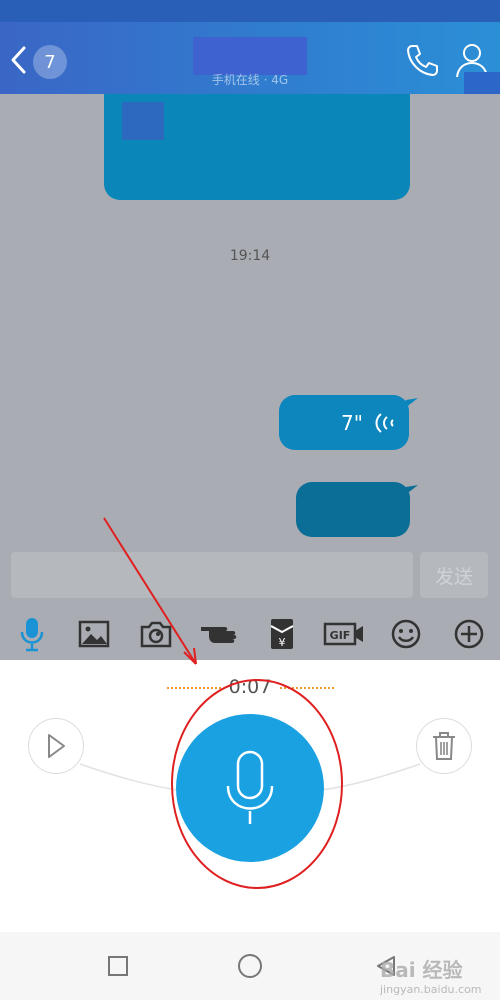 This screenshot has height=1000, width=500. I want to click on poke-hand-icon, so click(219, 635).